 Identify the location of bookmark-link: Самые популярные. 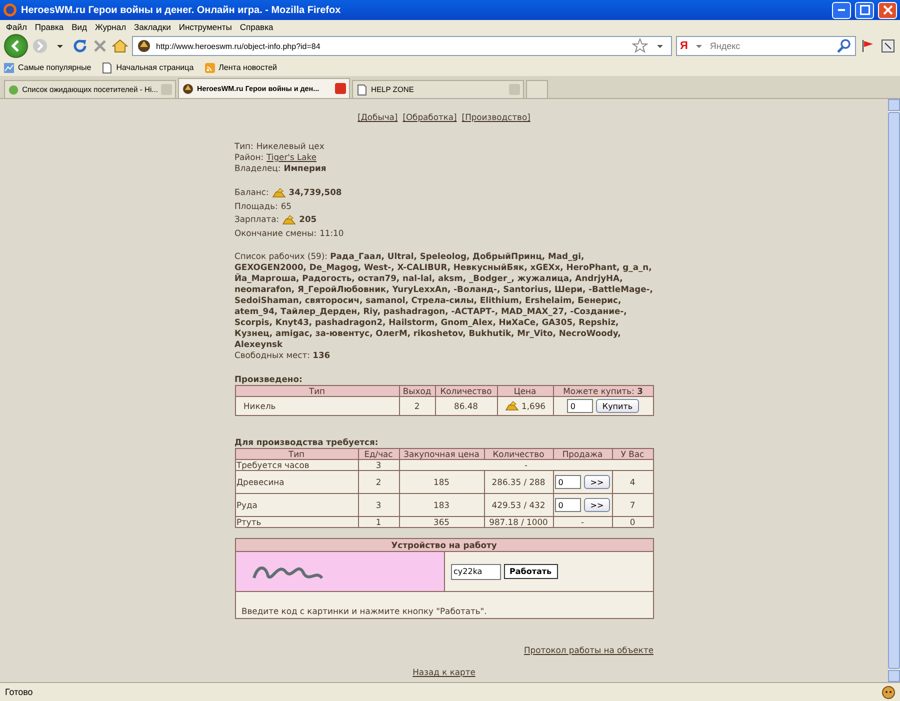
(47, 68).